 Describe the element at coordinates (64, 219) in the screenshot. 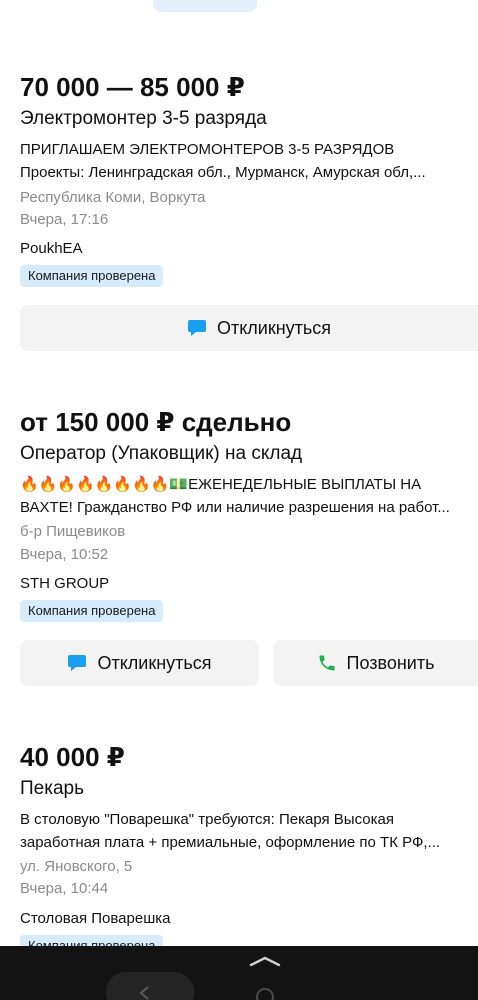

I see `vacancy-1-date: Вчера, 17:16` at that location.